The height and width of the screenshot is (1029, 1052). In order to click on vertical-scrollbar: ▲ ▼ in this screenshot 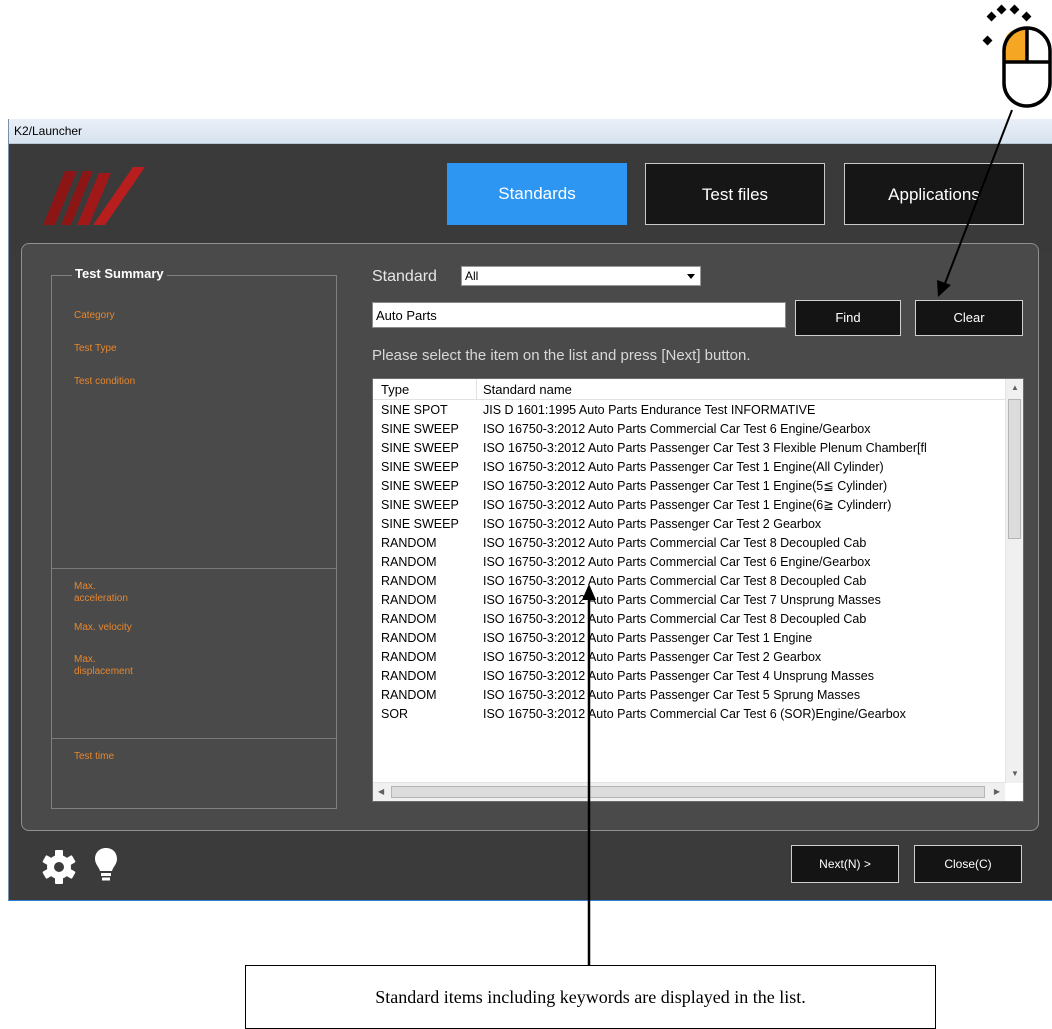, I will do `click(1014, 581)`.